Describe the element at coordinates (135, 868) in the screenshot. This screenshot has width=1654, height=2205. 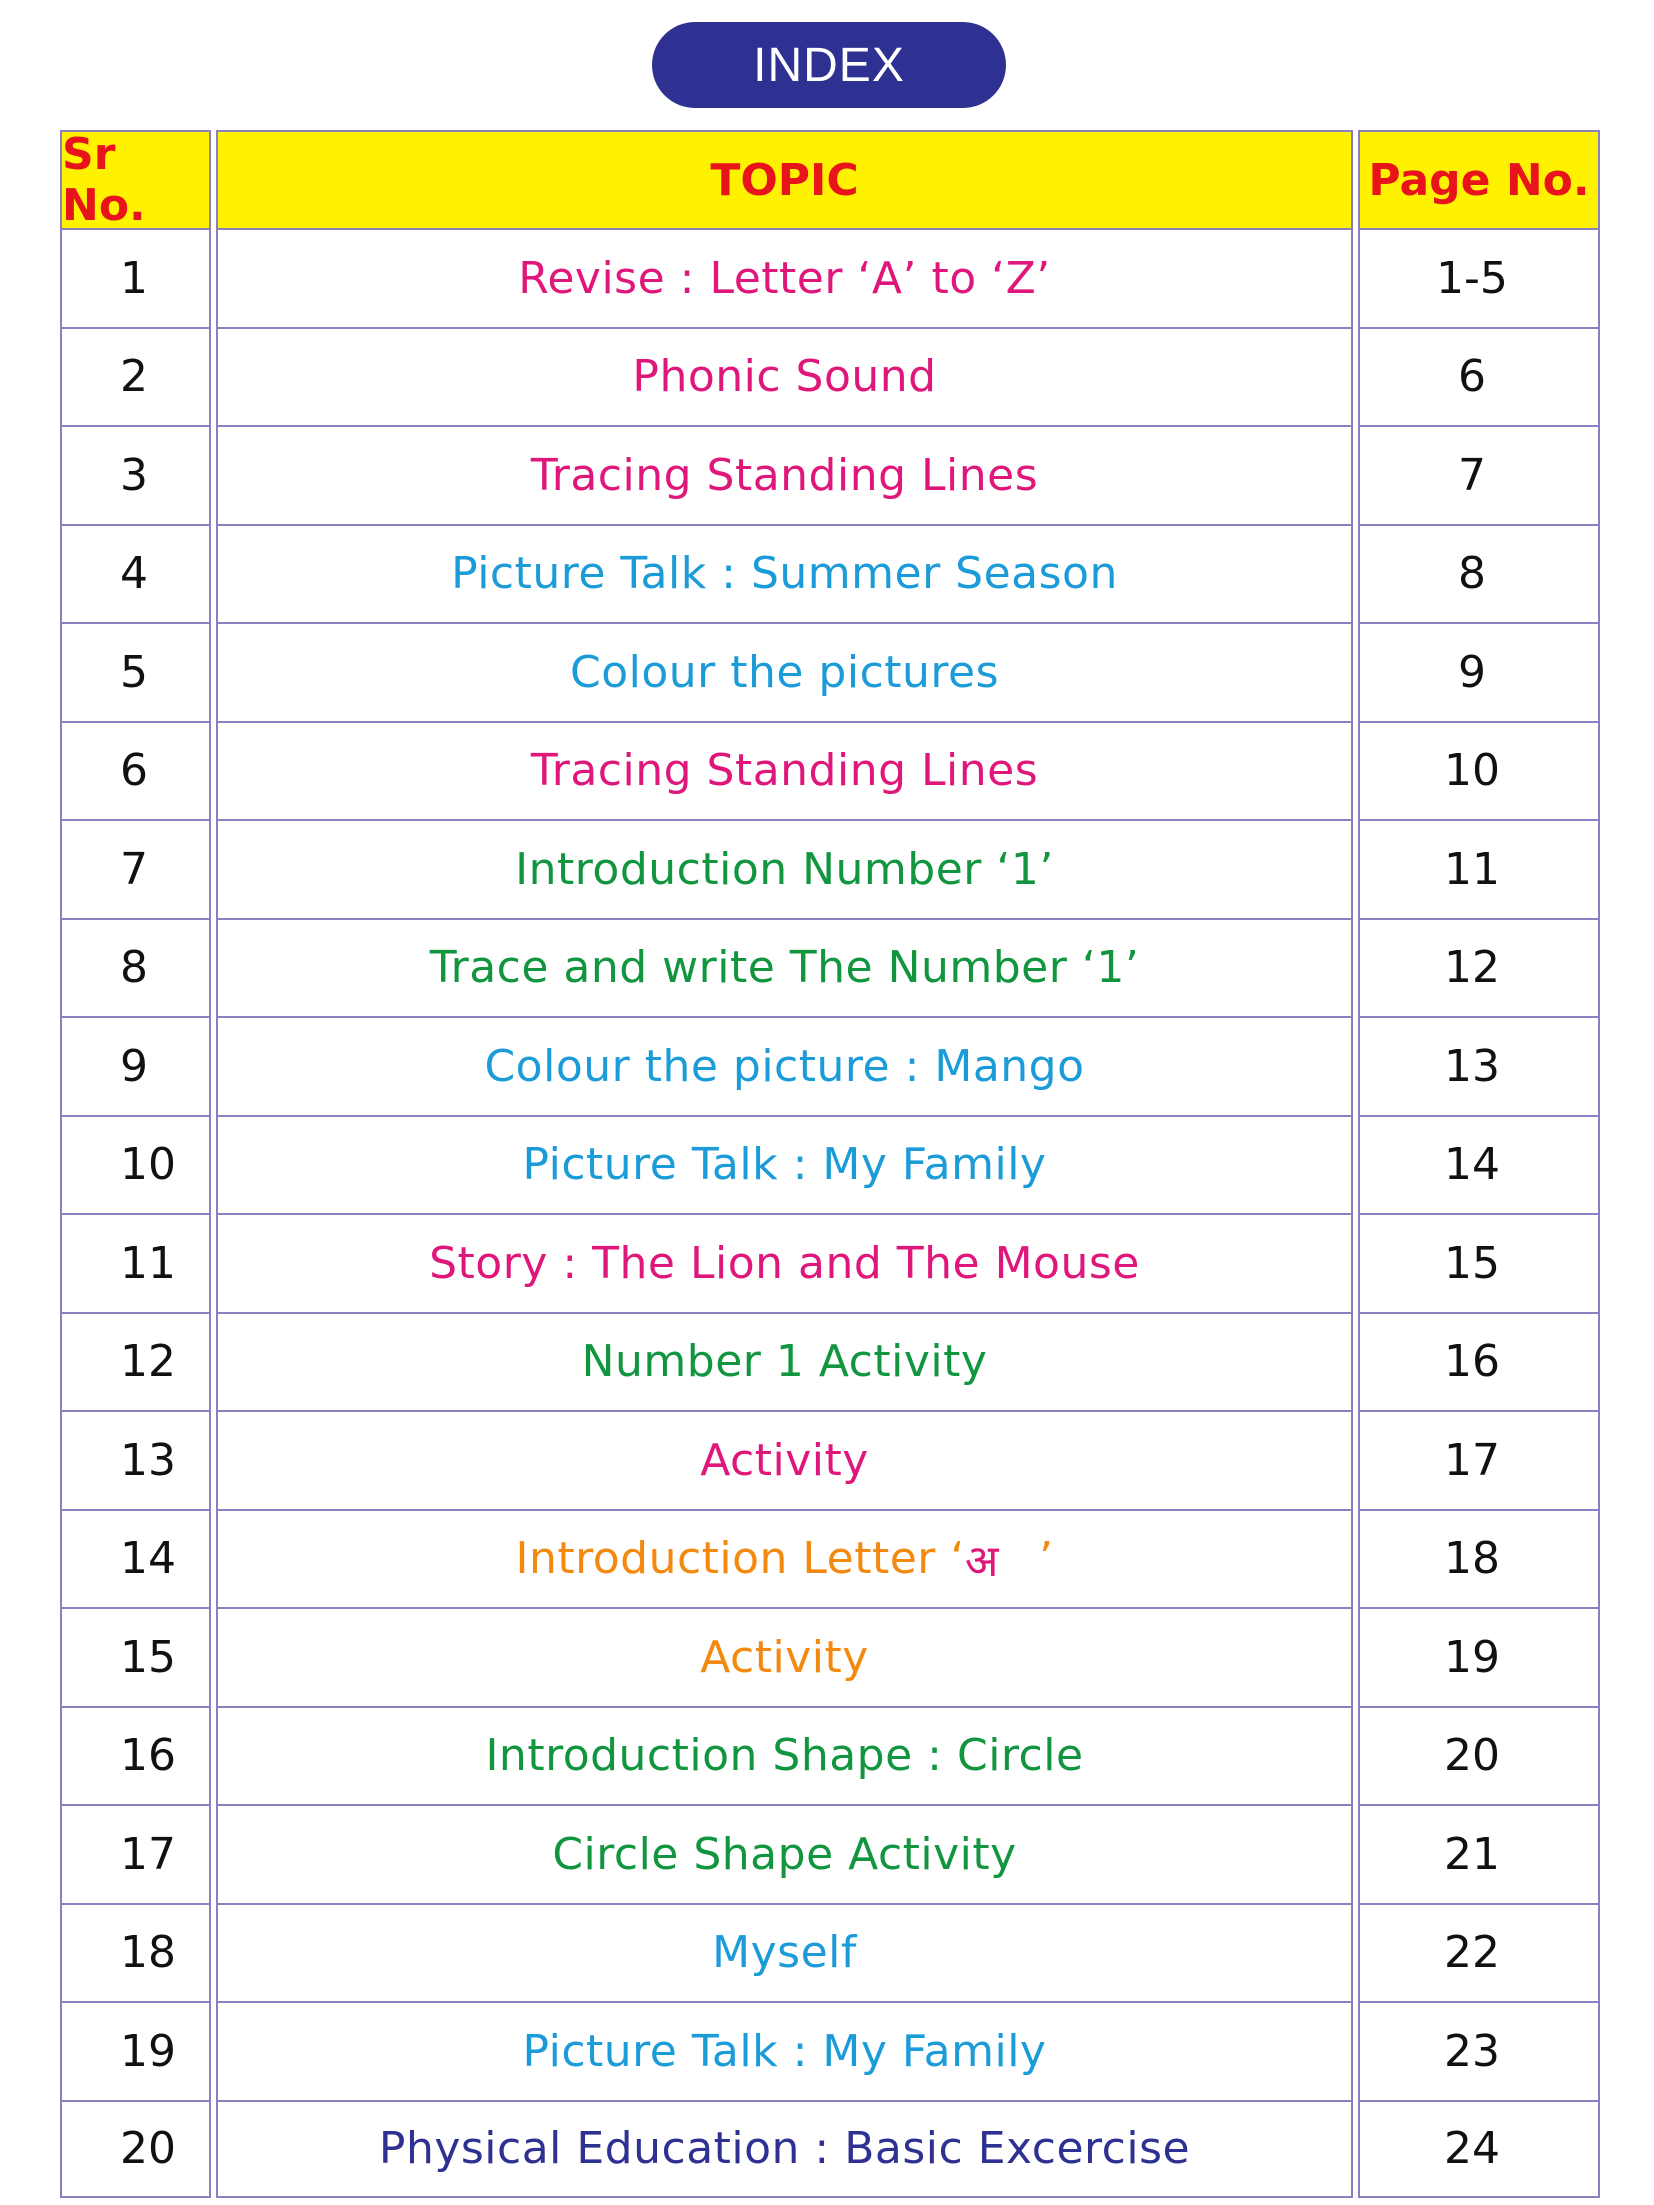
I see `sr-no-cell: 7` at that location.